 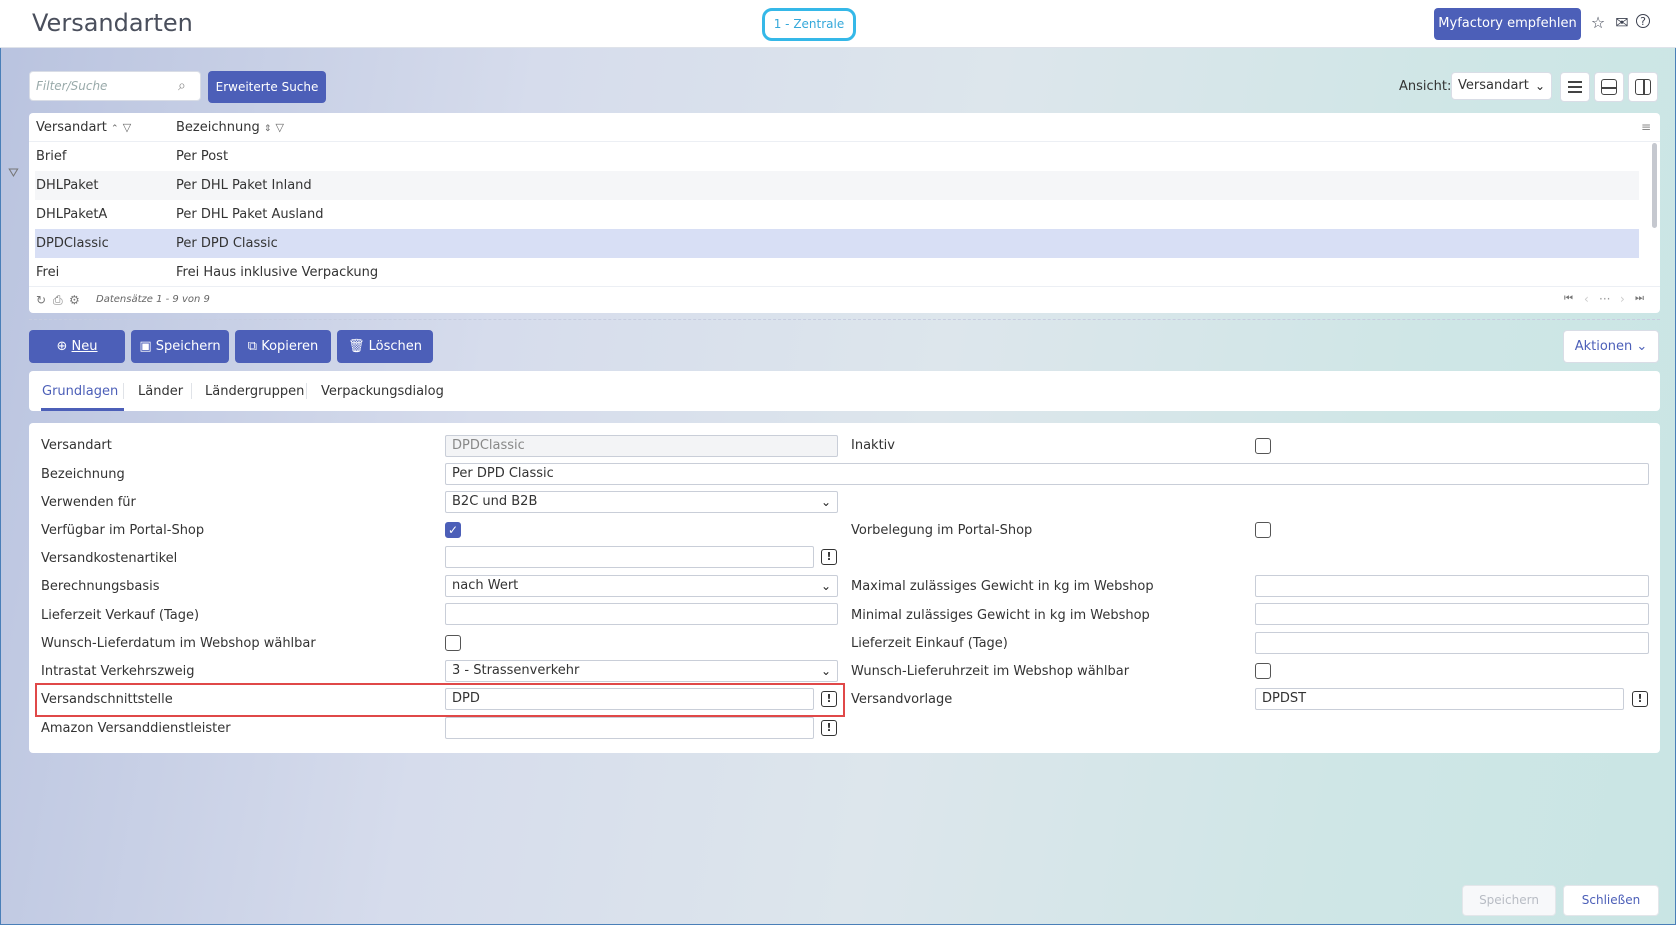 What do you see at coordinates (641, 614) in the screenshot?
I see `lieferzeit-field` at bounding box center [641, 614].